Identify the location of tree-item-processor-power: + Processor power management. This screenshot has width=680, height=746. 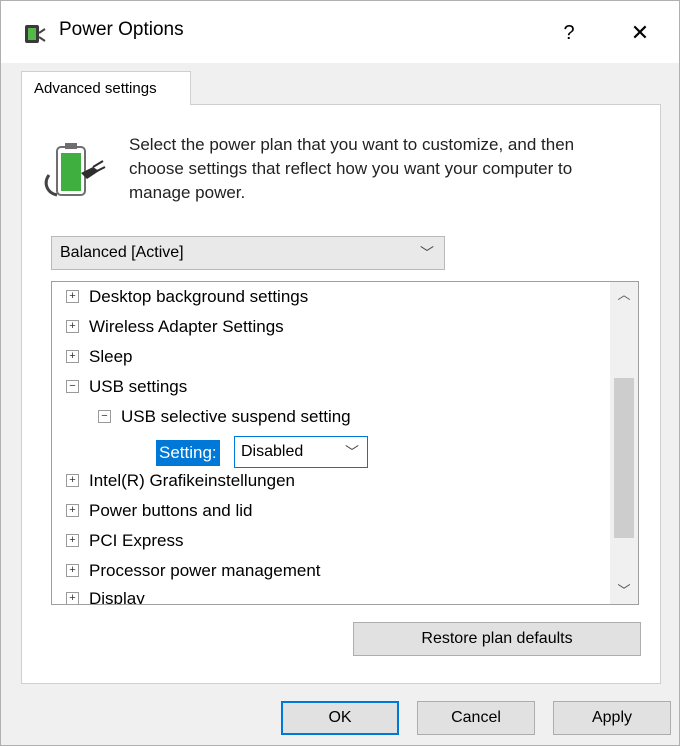
(193, 571).